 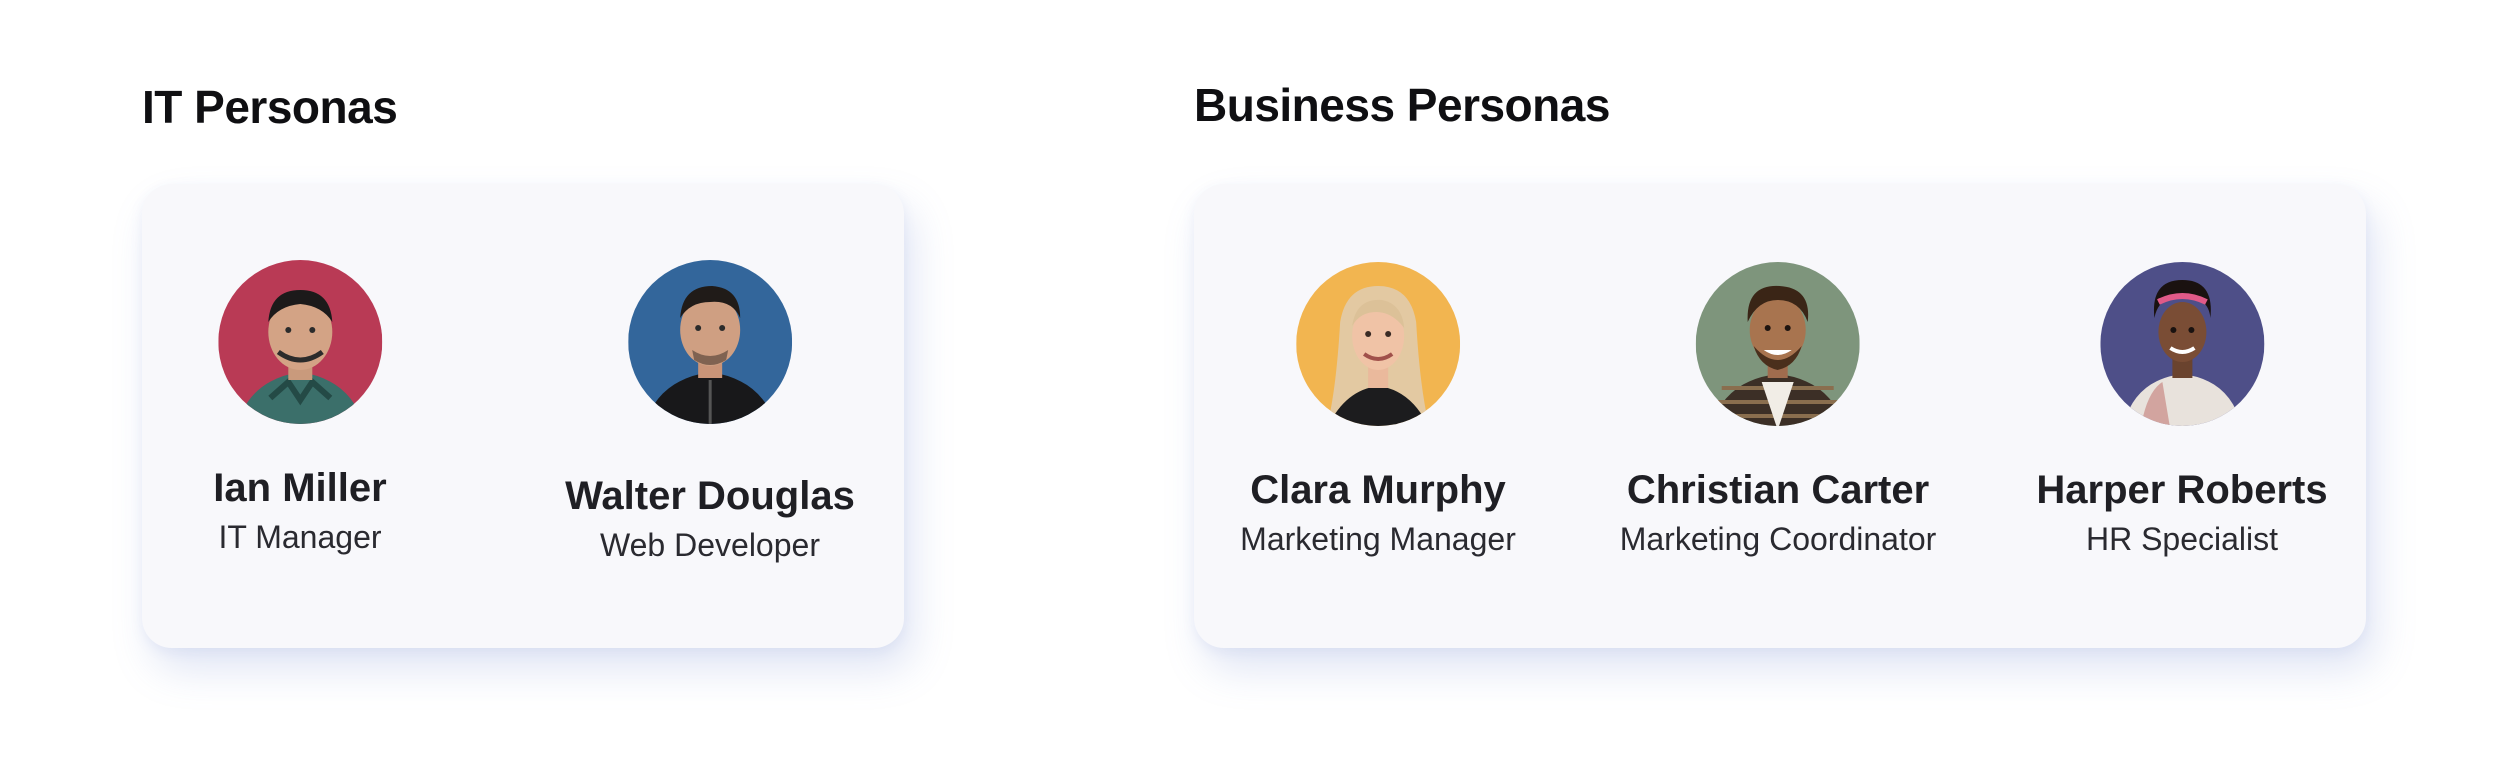 What do you see at coordinates (2182, 490) in the screenshot?
I see `persona-name: Harper Roberts` at bounding box center [2182, 490].